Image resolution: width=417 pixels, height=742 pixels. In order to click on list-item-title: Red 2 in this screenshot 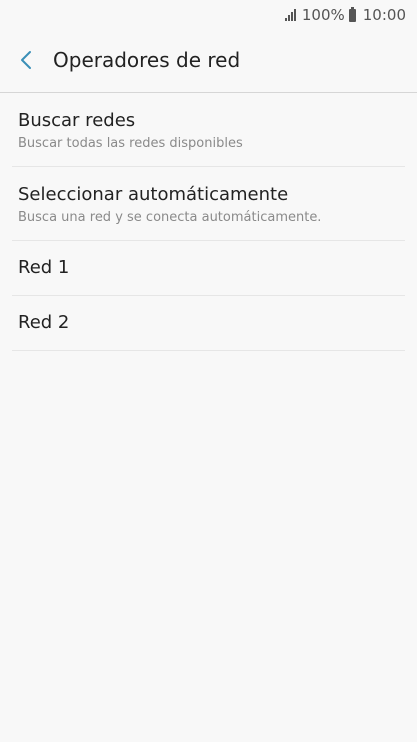, I will do `click(44, 322)`.